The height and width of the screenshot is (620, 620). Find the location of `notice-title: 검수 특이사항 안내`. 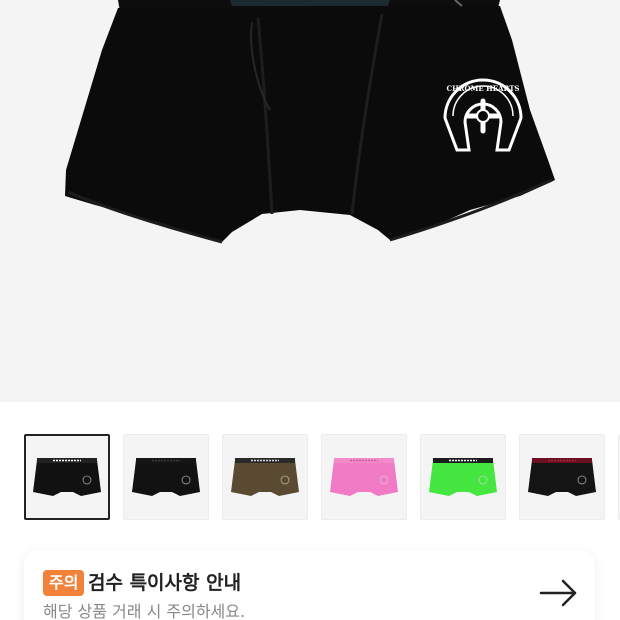

notice-title: 검수 특이사항 안내 is located at coordinates (165, 583).